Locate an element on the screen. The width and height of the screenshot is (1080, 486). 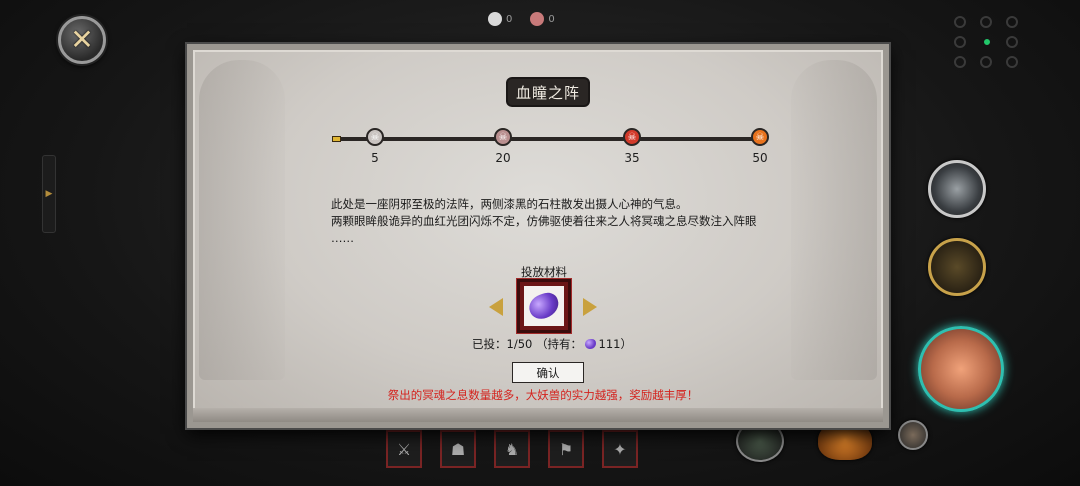
side-panel-toggle: ▶ is located at coordinates (49, 194).